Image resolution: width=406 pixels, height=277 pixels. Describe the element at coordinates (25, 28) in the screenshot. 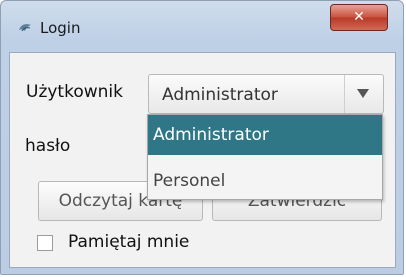

I see `app-icon` at that location.